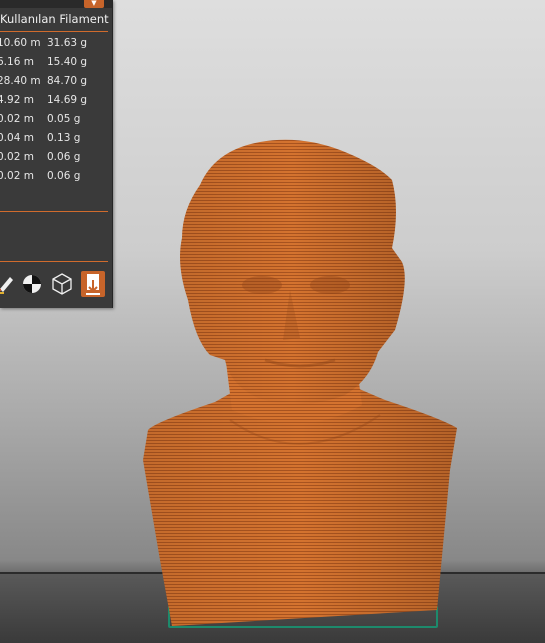  I want to click on chevron-down-icon: ▼, so click(94, 3).